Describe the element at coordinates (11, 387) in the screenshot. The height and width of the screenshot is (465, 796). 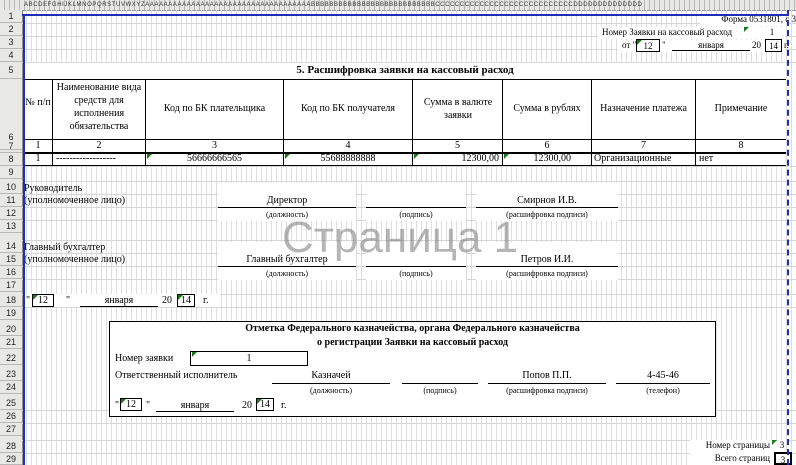
I see `row-number-24: 24` at that location.